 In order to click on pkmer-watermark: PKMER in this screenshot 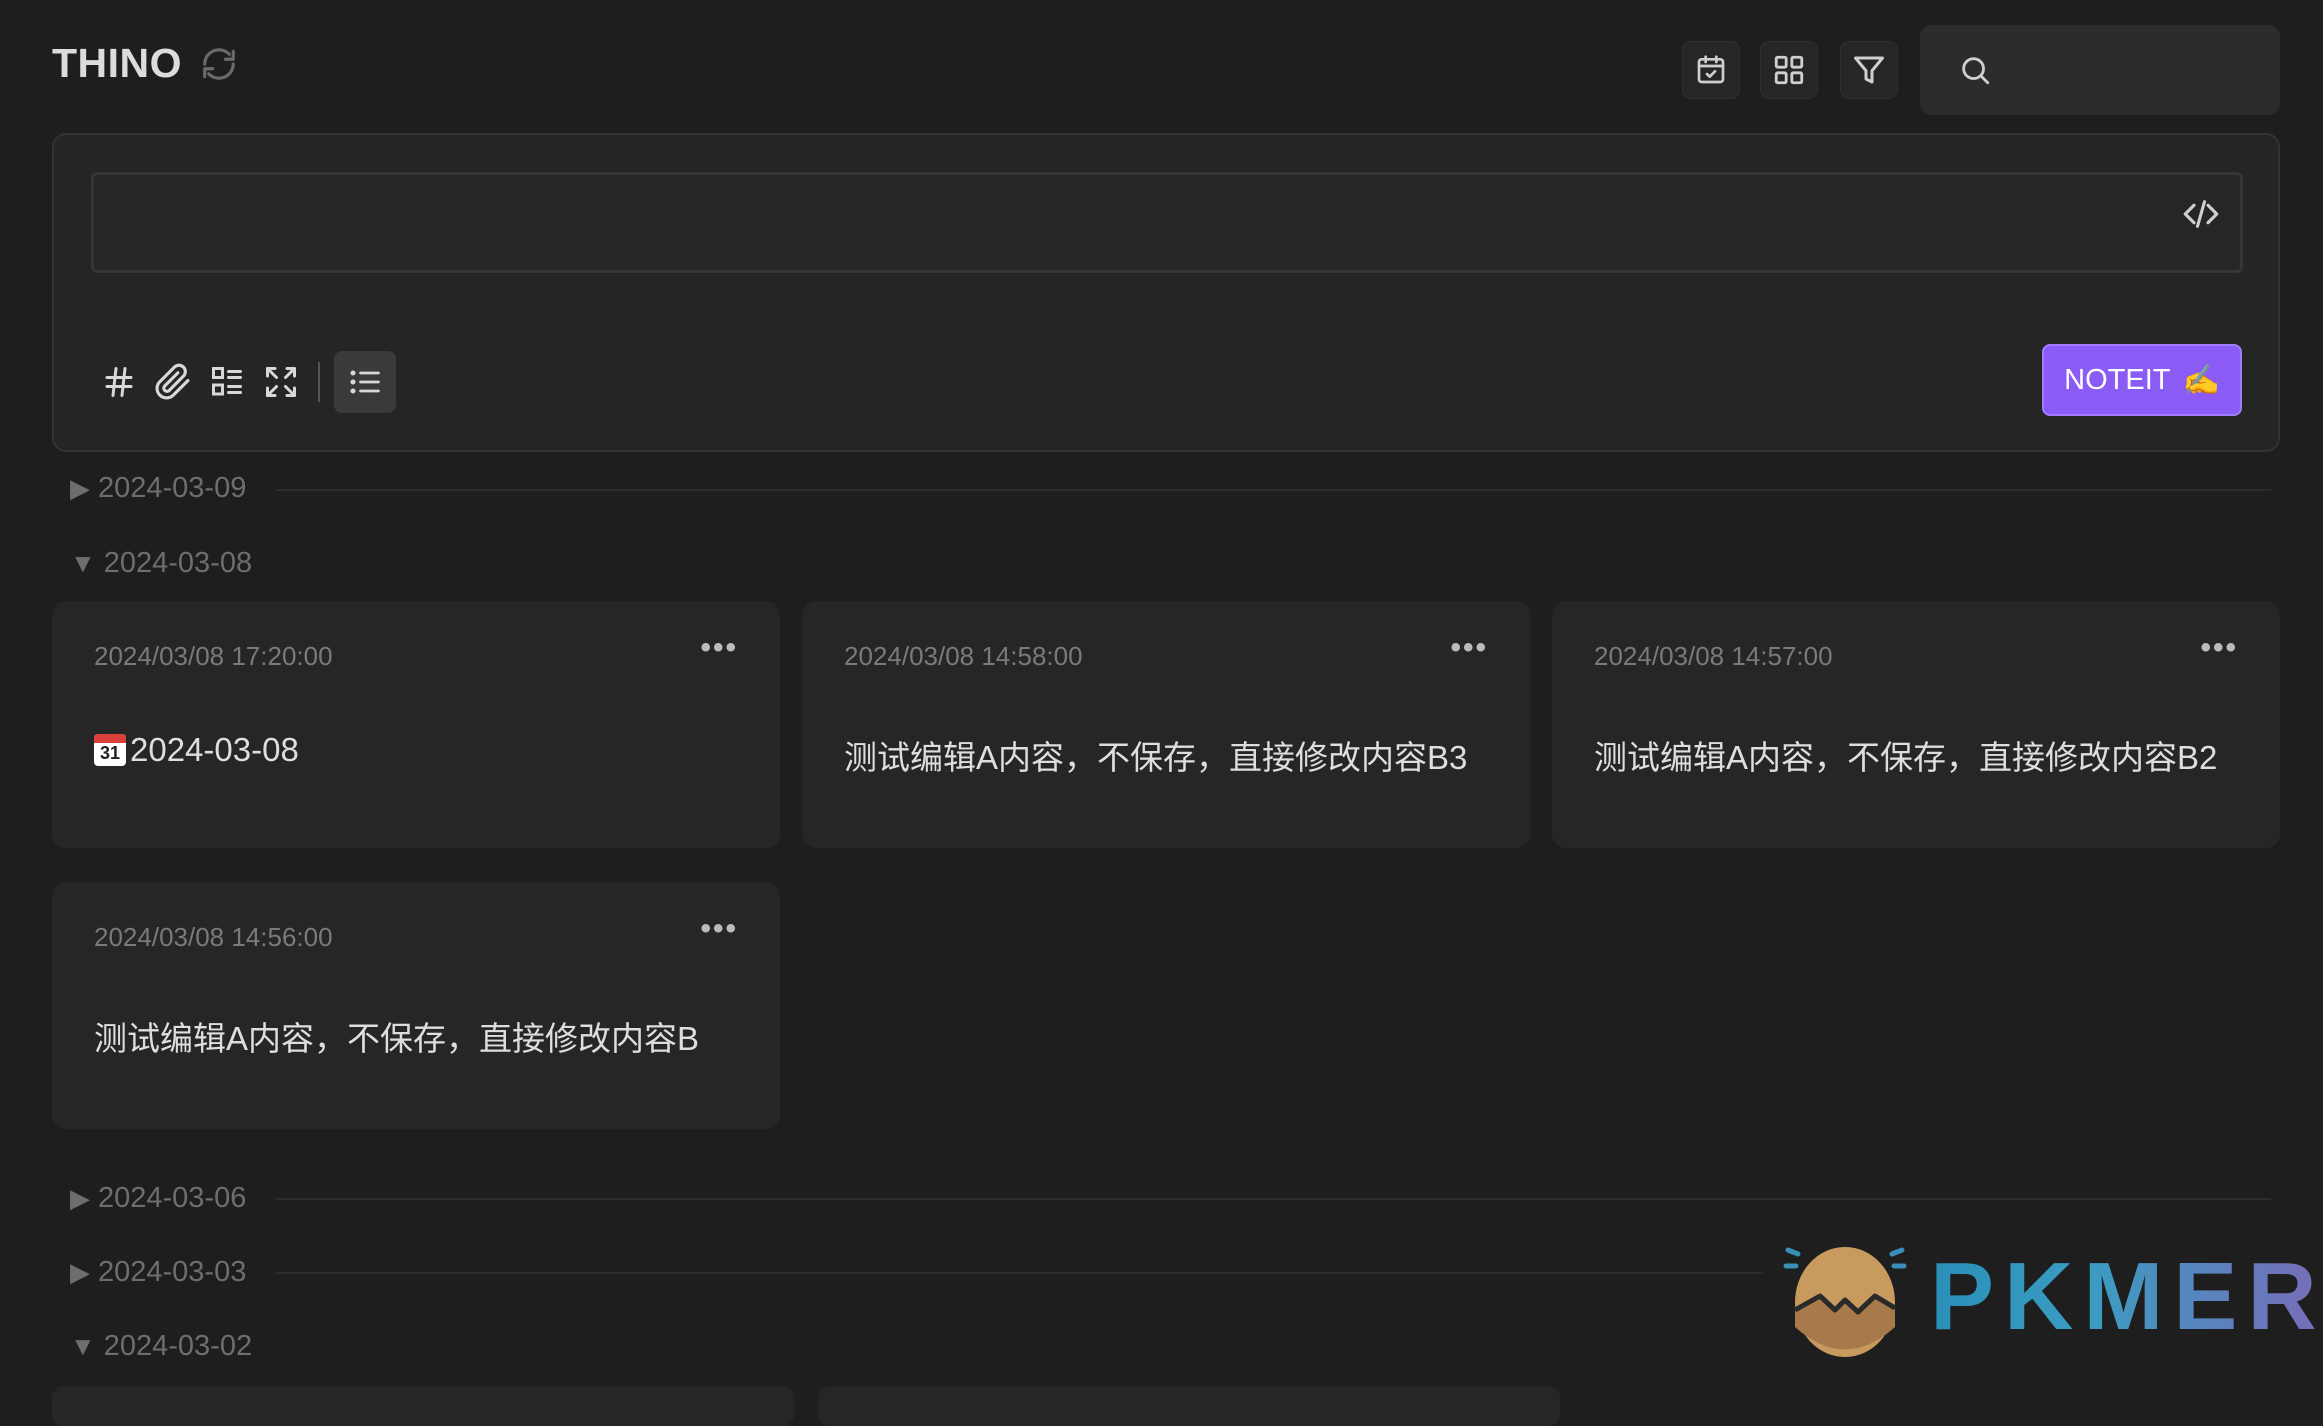, I will do `click(2051, 1297)`.